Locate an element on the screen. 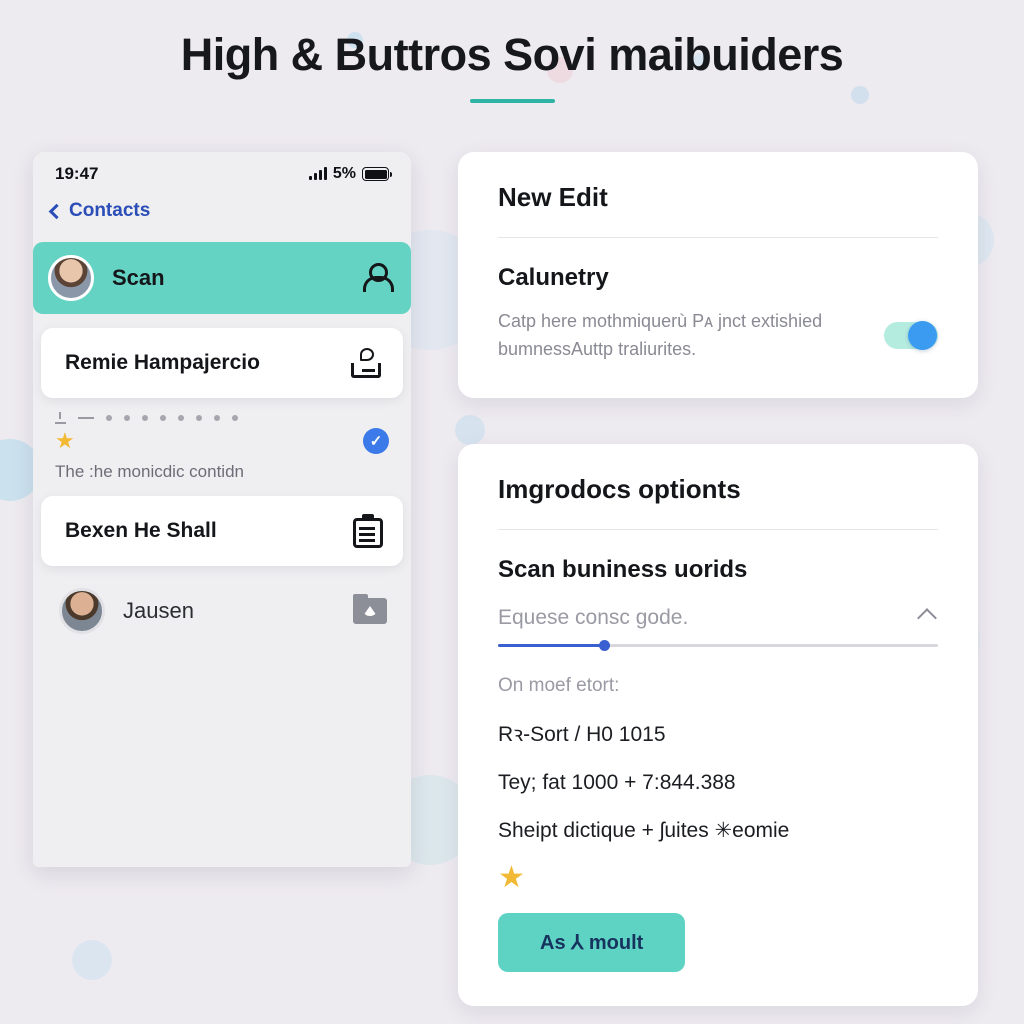 Image resolution: width=1024 pixels, height=1024 pixels. nav-bar: Contacts is located at coordinates (222, 215).